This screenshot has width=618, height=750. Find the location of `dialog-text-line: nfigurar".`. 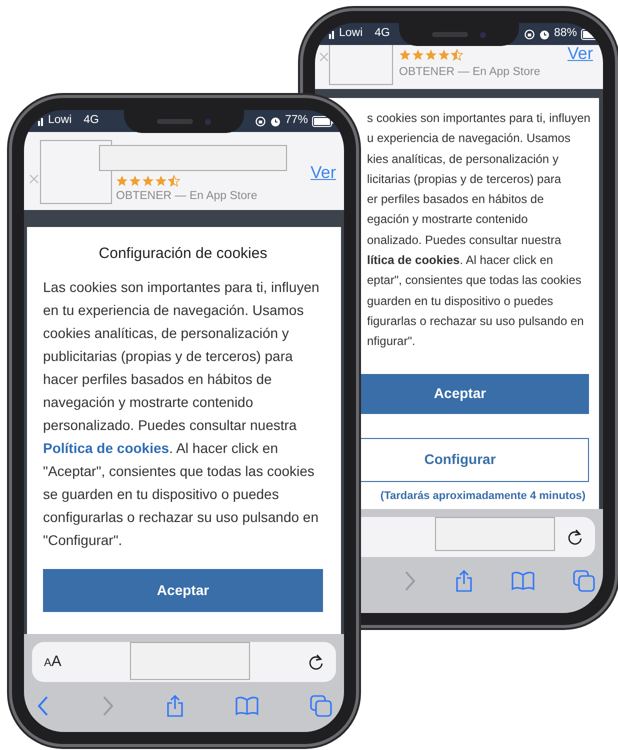

dialog-text-line: nfigurar". is located at coordinates (391, 341).